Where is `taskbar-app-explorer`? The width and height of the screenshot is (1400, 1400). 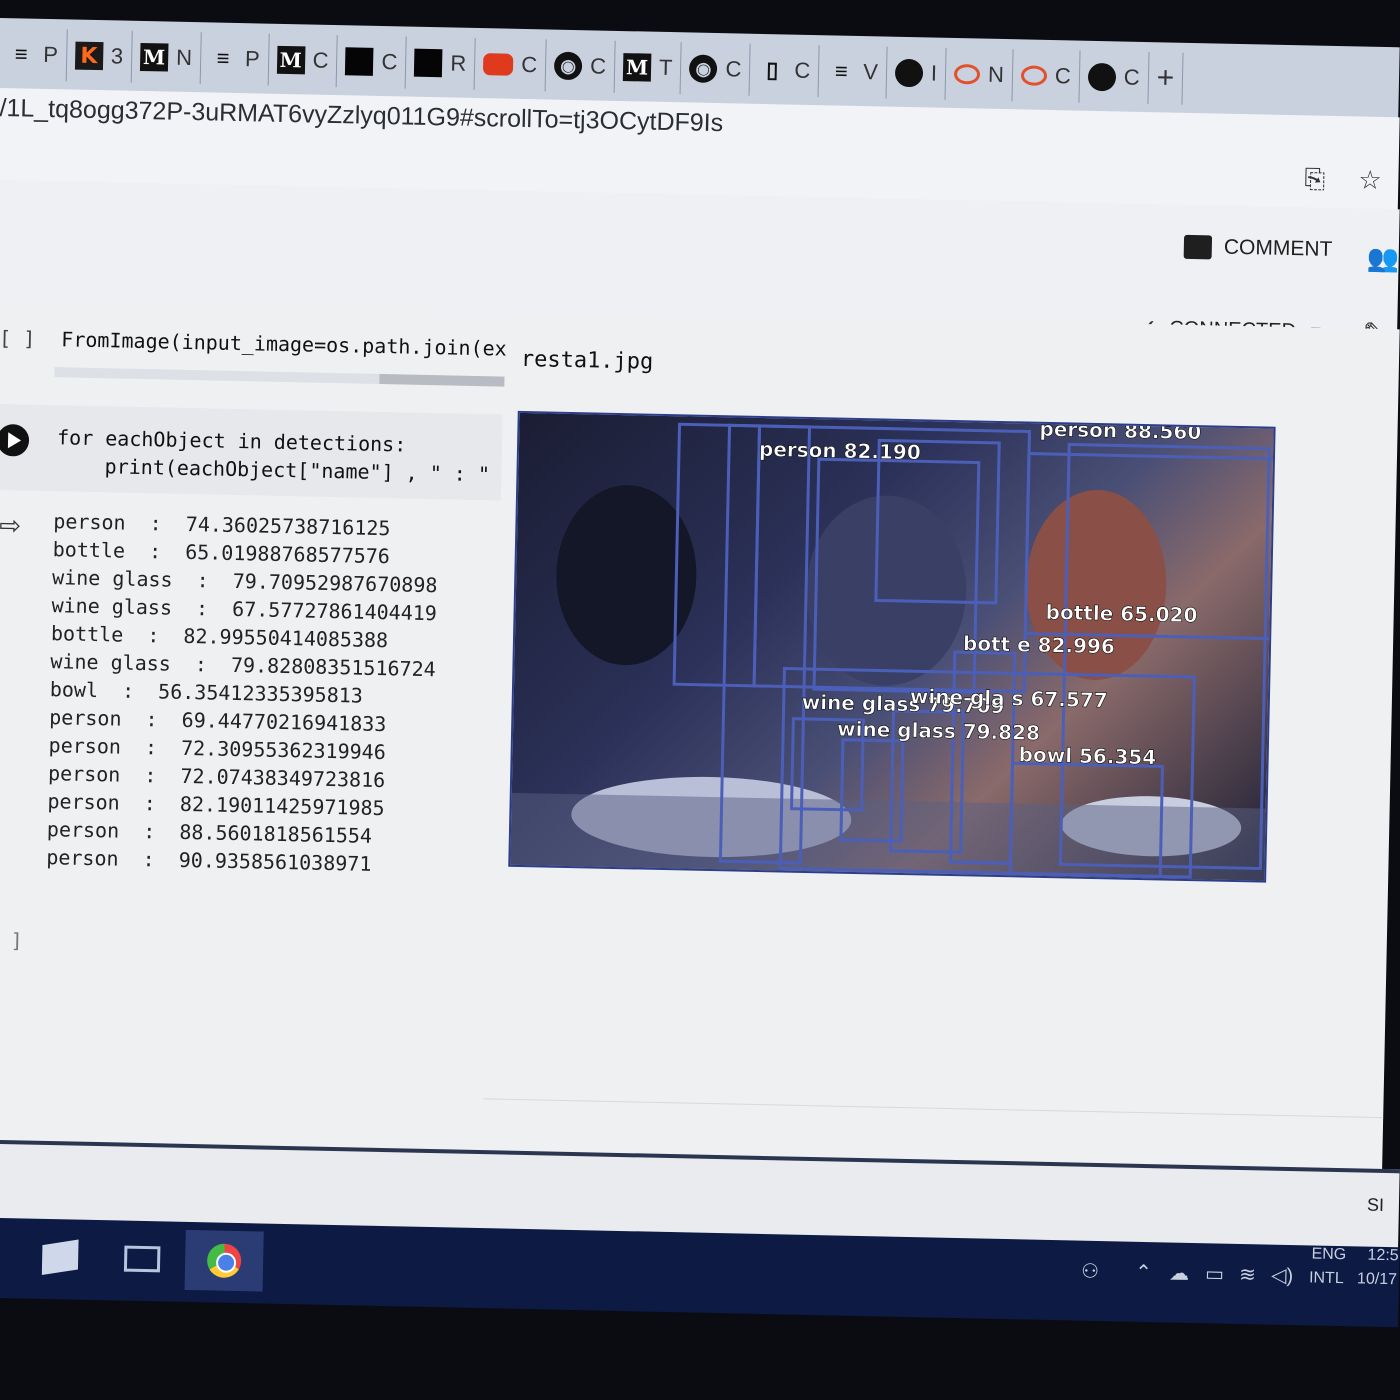 taskbar-app-explorer is located at coordinates (142, 1259).